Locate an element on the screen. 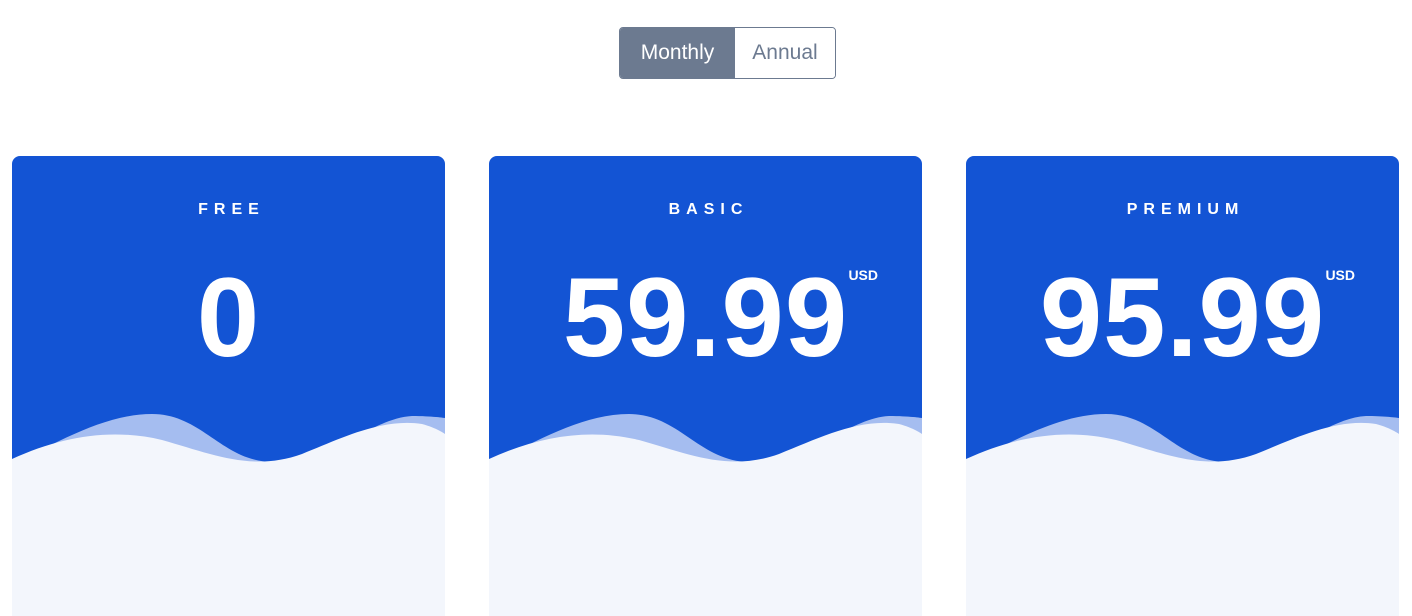 The width and height of the screenshot is (1412, 616). plan-name: FREE is located at coordinates (231, 209).